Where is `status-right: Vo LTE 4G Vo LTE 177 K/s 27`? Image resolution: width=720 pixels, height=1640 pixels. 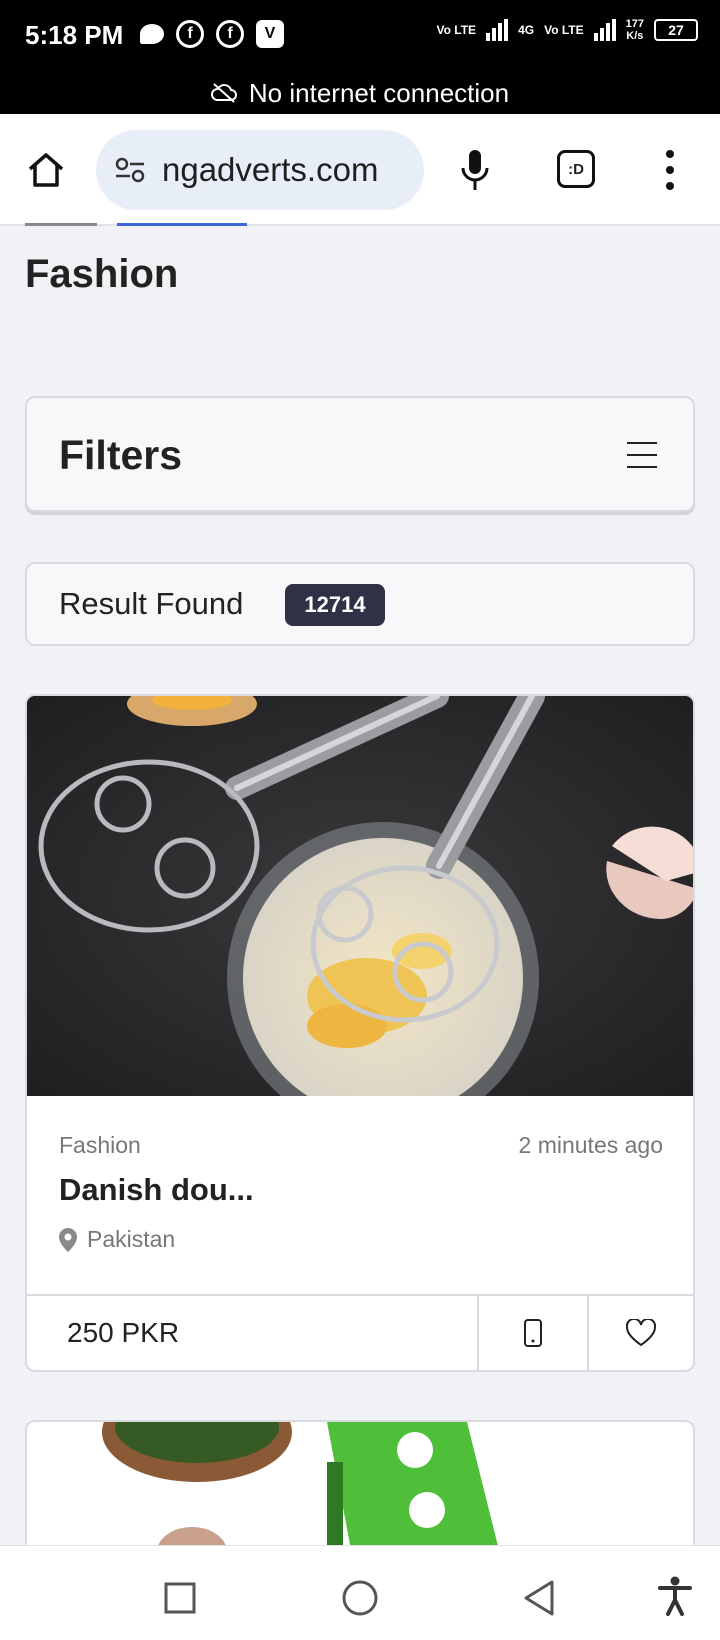 status-right: Vo LTE 4G Vo LTE 177 K/s 27 is located at coordinates (567, 30).